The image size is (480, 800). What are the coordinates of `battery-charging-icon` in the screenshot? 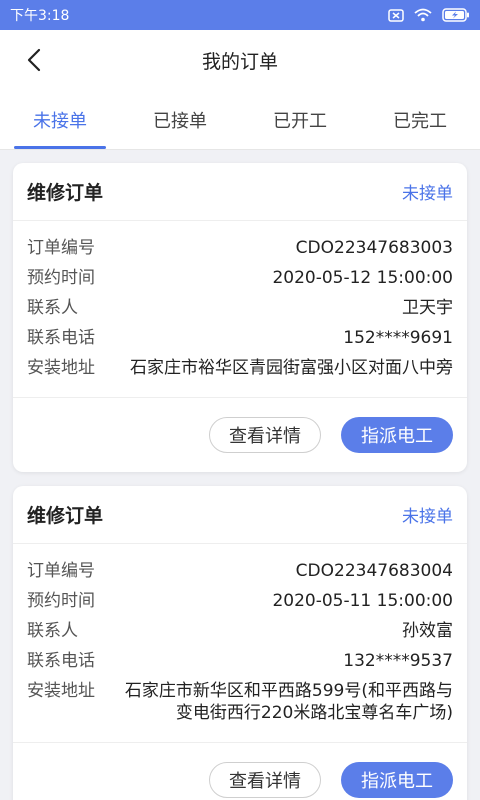 It's located at (455, 15).